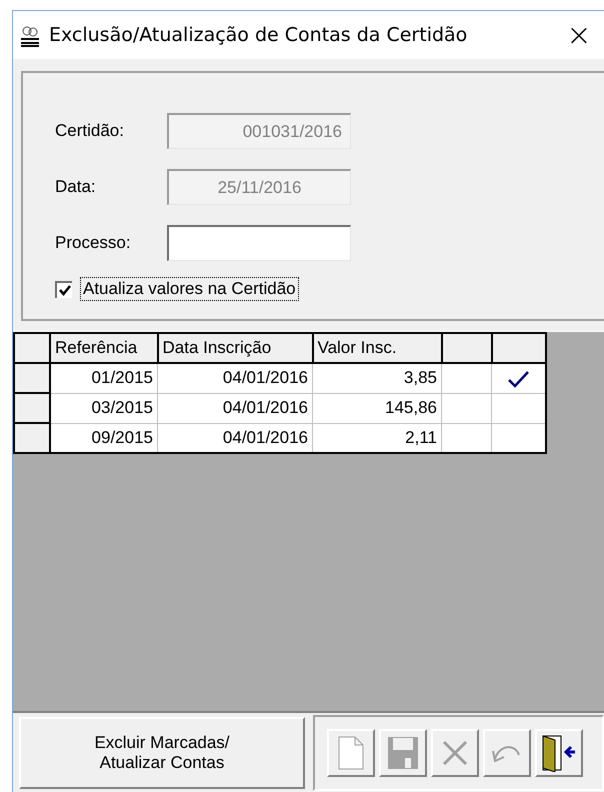 This screenshot has height=792, width=604. What do you see at coordinates (76, 187) in the screenshot?
I see `field-label: Data:` at bounding box center [76, 187].